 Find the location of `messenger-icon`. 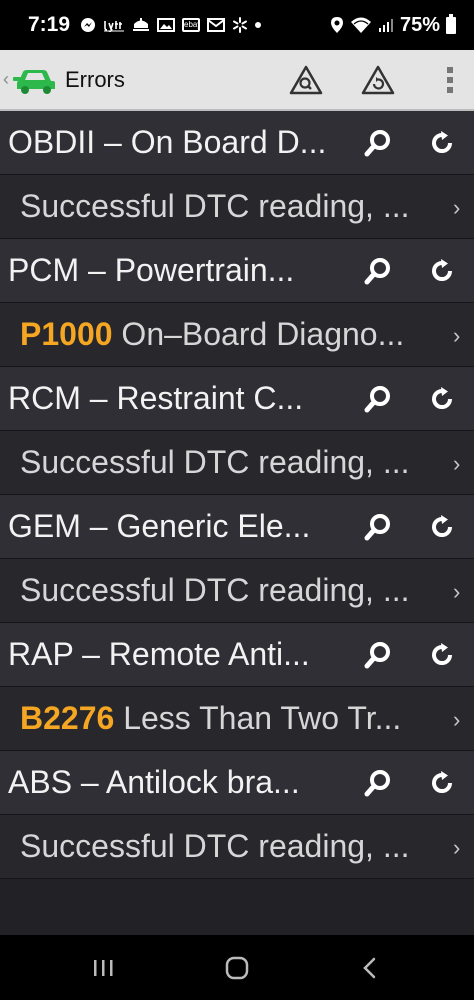

messenger-icon is located at coordinates (88, 25).